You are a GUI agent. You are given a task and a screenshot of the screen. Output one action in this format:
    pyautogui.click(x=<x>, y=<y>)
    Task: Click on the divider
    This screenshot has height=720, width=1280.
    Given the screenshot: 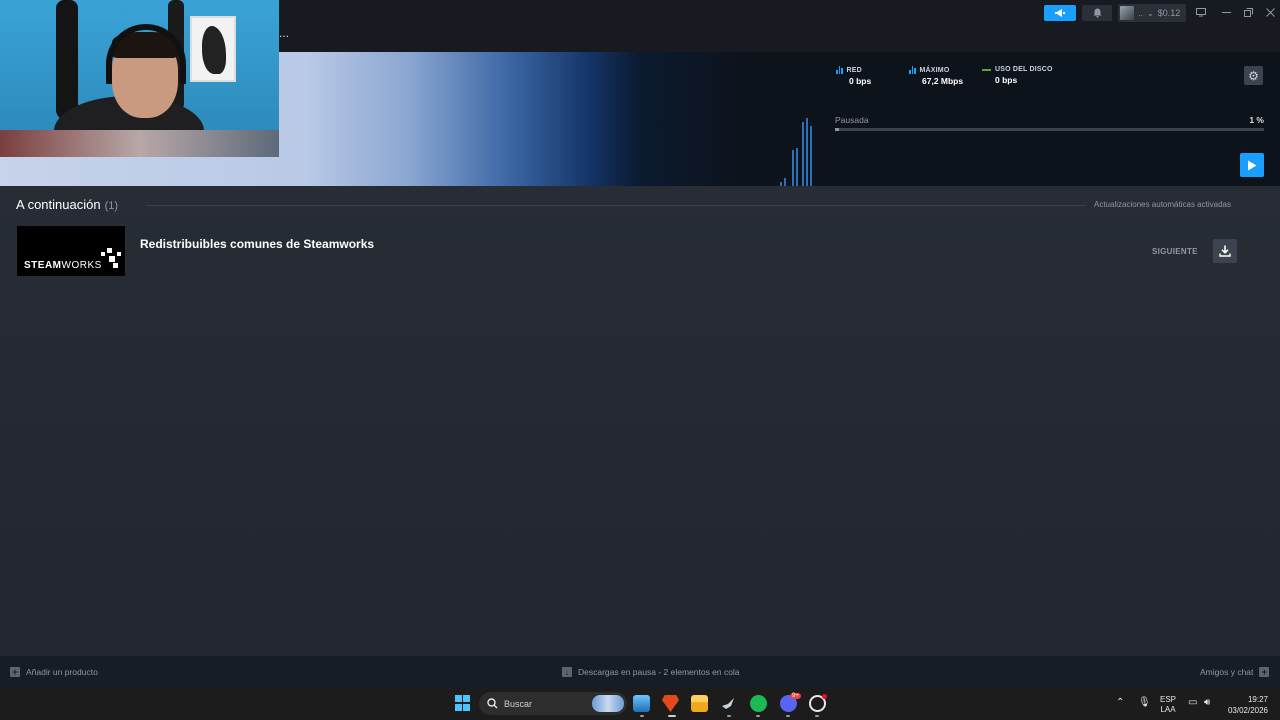 What is the action you would take?
    pyautogui.click(x=616, y=205)
    